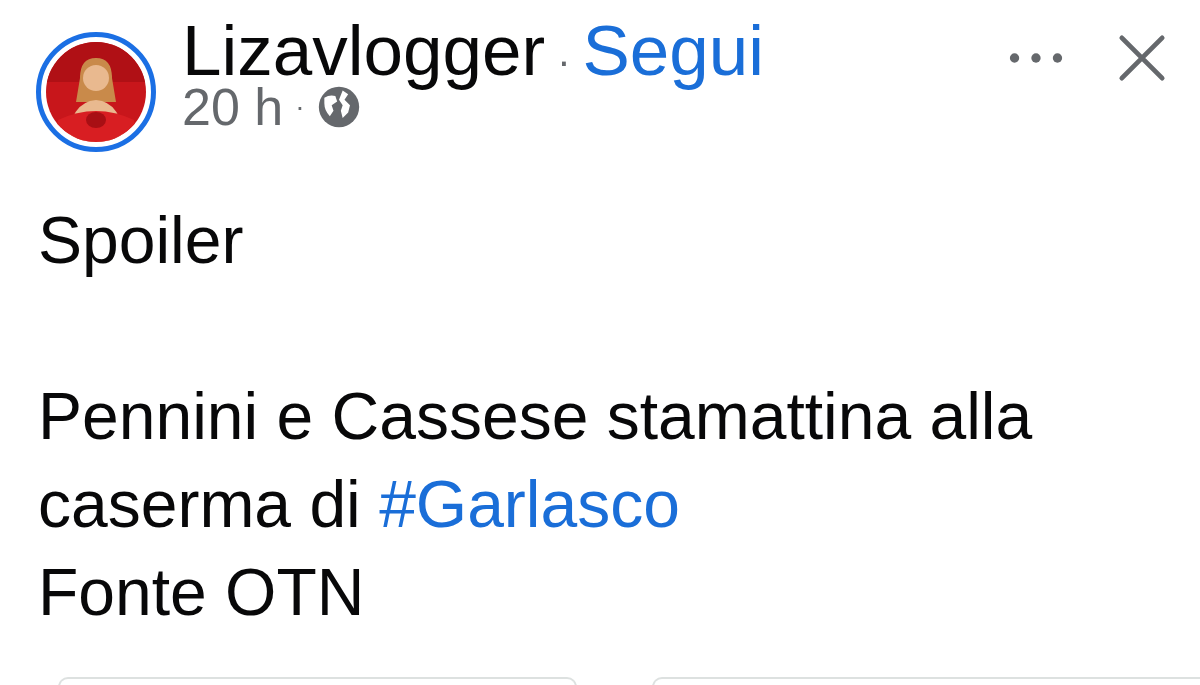 This screenshot has height=685, width=1200. What do you see at coordinates (1142, 58) in the screenshot?
I see `close-icon` at bounding box center [1142, 58].